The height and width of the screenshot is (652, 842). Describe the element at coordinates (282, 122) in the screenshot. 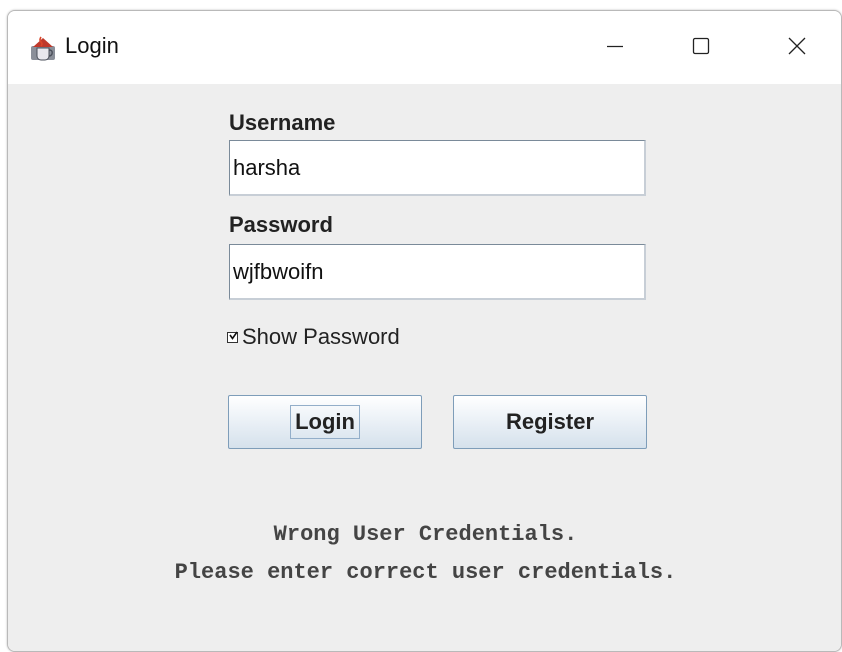

I see `username-label: Username` at that location.